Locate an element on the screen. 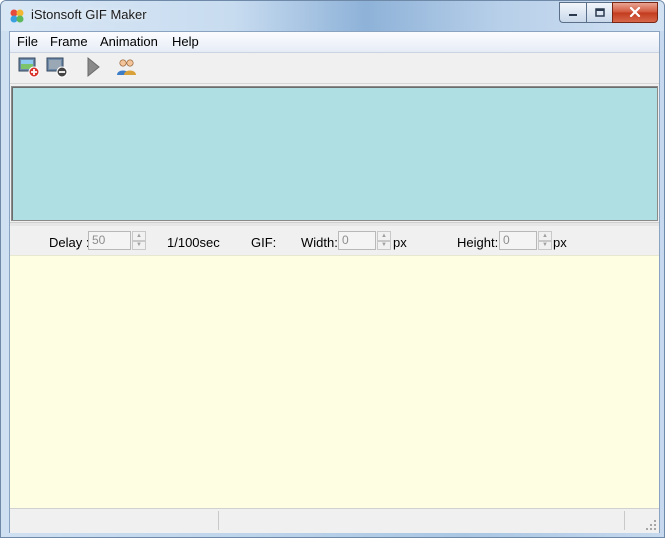 The width and height of the screenshot is (665, 538). menu-file: File is located at coordinates (27, 41).